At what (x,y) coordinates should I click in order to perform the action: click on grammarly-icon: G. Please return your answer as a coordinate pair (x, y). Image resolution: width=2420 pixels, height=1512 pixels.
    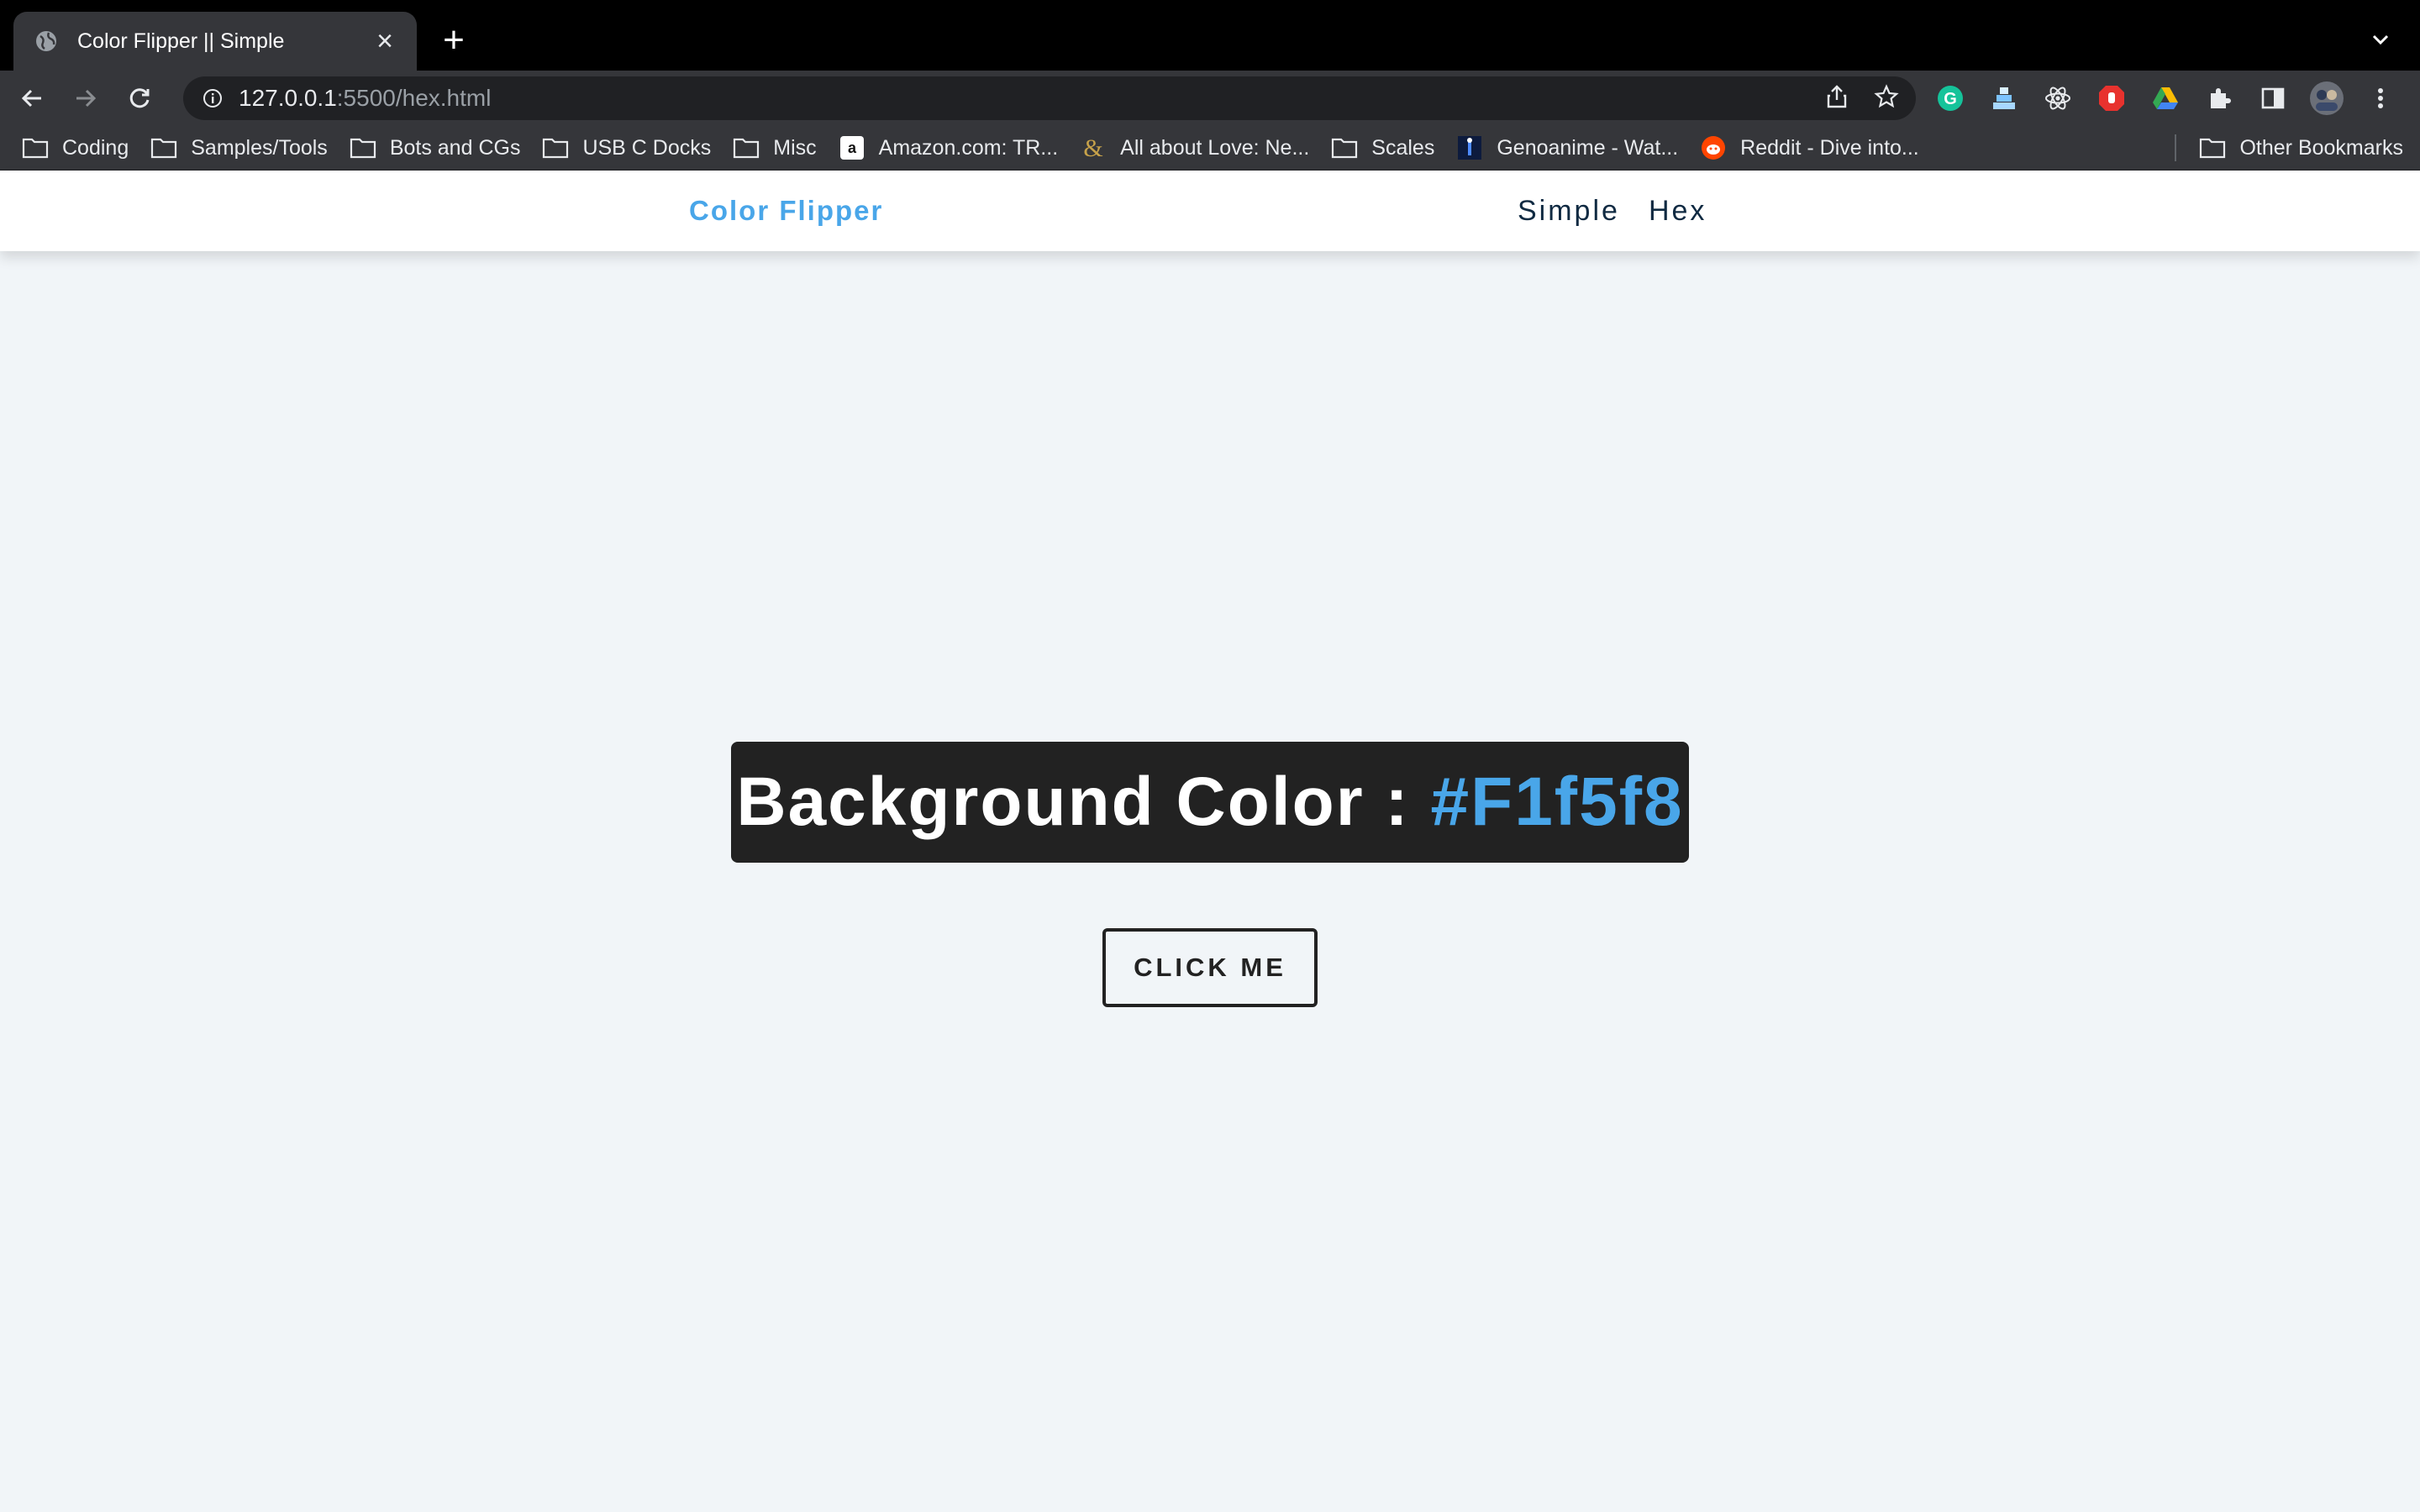
    Looking at the image, I should click on (1950, 98).